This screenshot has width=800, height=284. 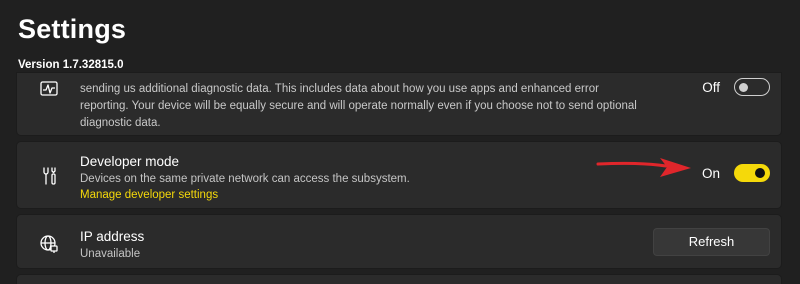 I want to click on diagnostic-toggle-label: Off, so click(x=711, y=87).